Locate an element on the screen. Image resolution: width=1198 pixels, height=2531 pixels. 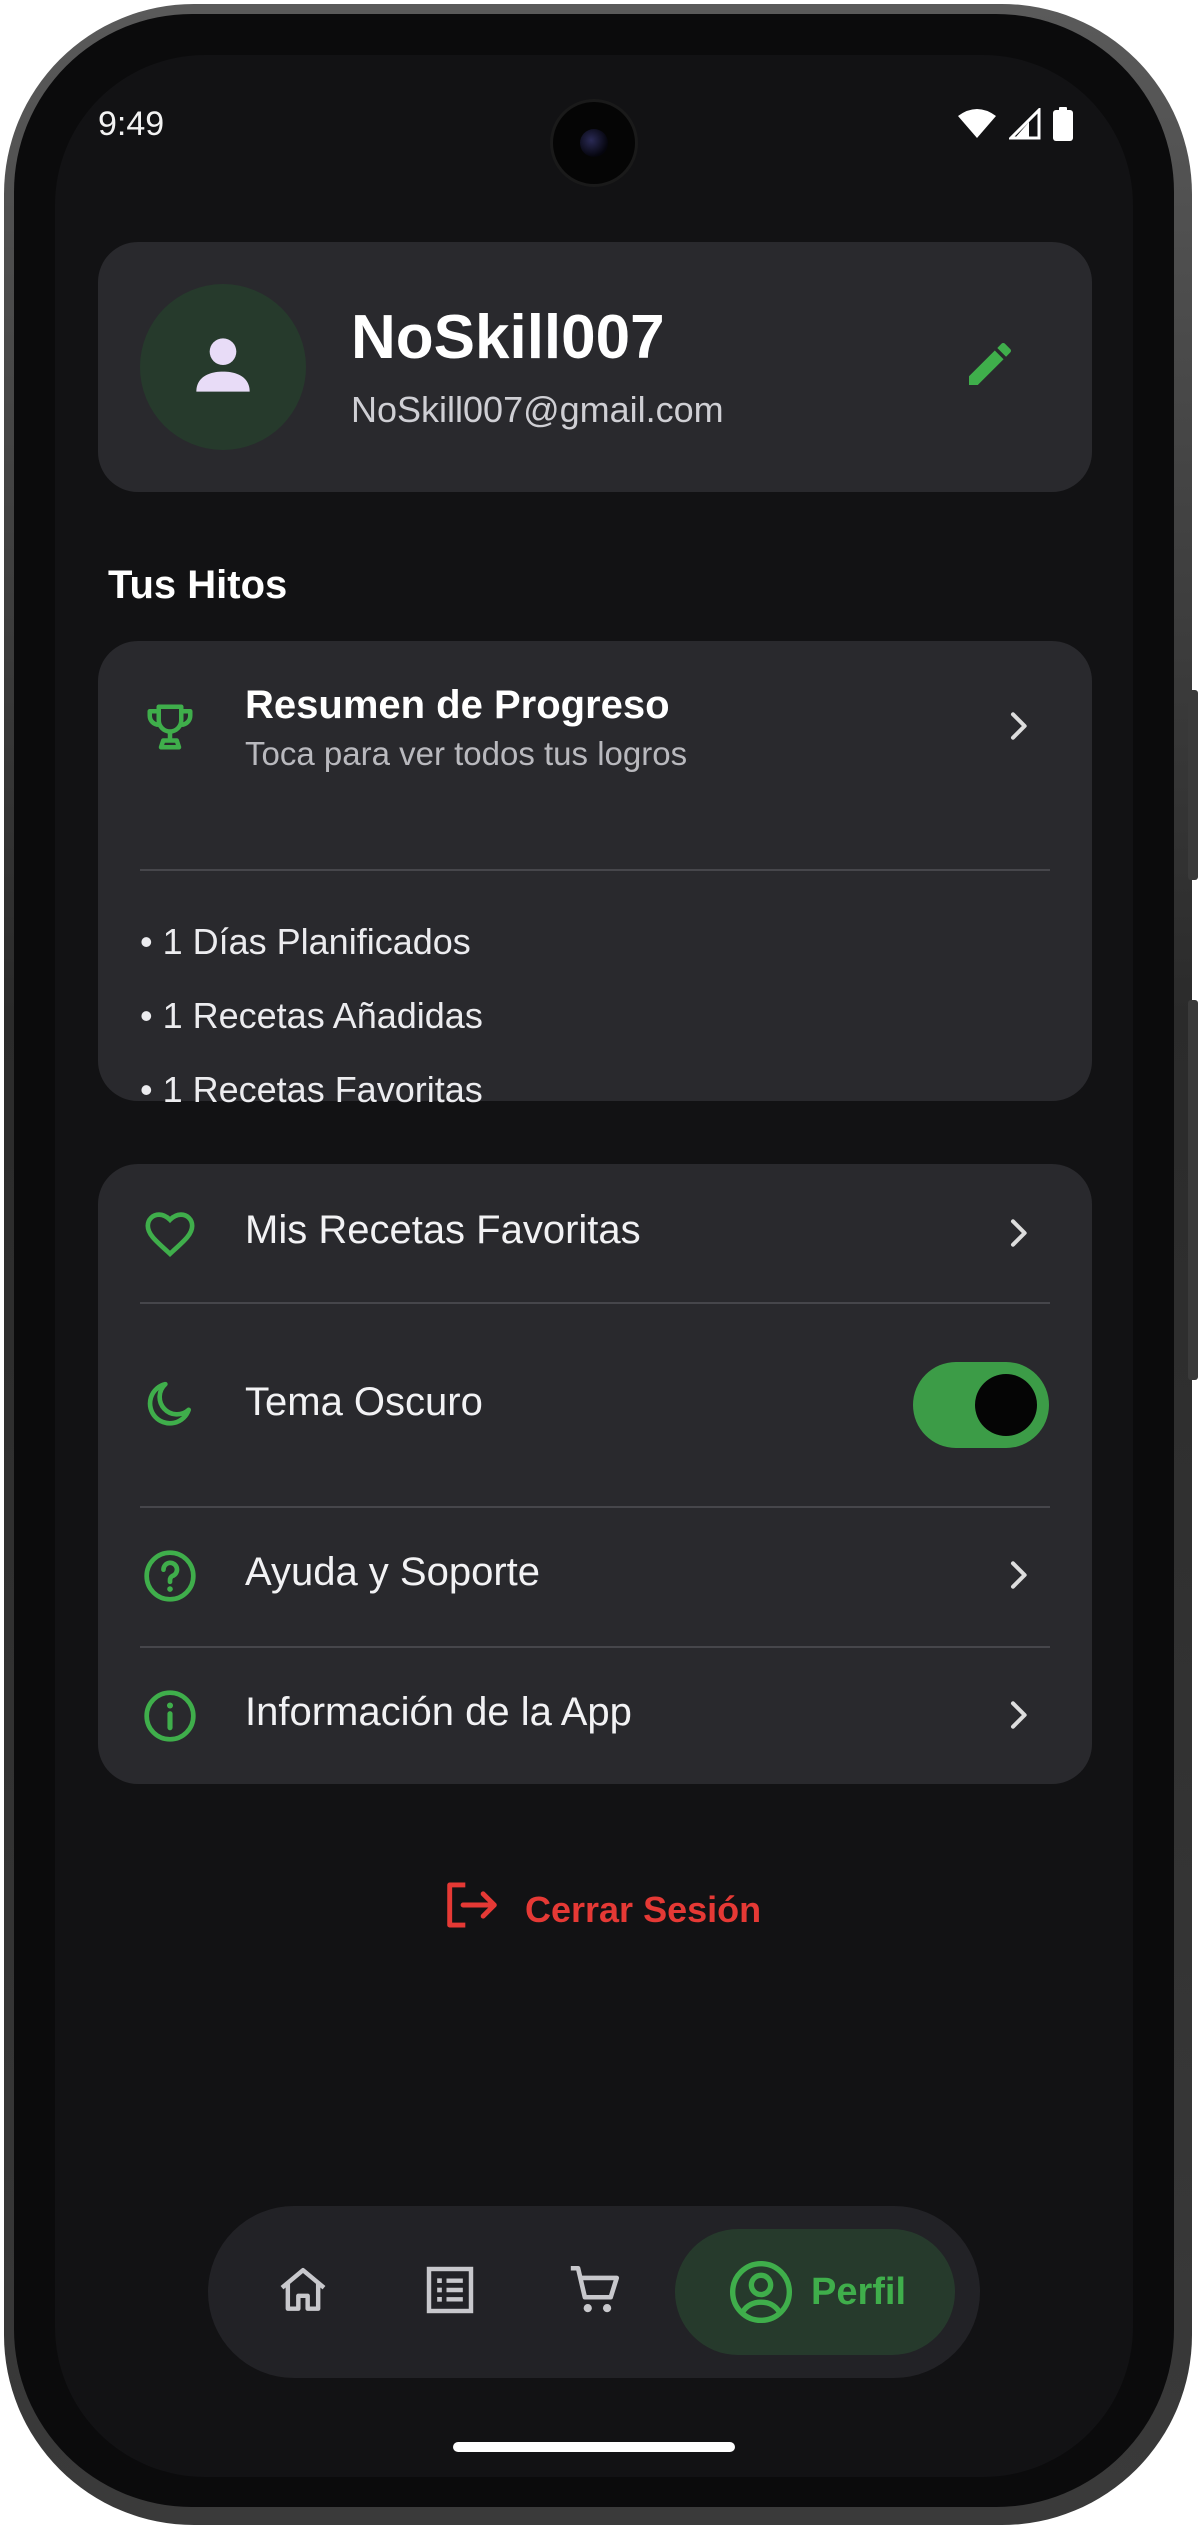
profile-email: NoSkill007@gmail.com is located at coordinates (537, 409).